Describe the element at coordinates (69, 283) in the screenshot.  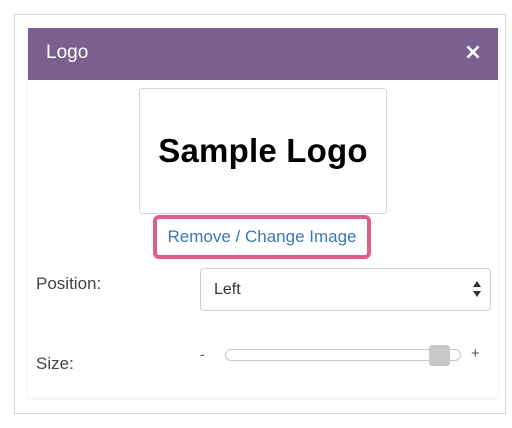
I see `position-label: Position:` at that location.